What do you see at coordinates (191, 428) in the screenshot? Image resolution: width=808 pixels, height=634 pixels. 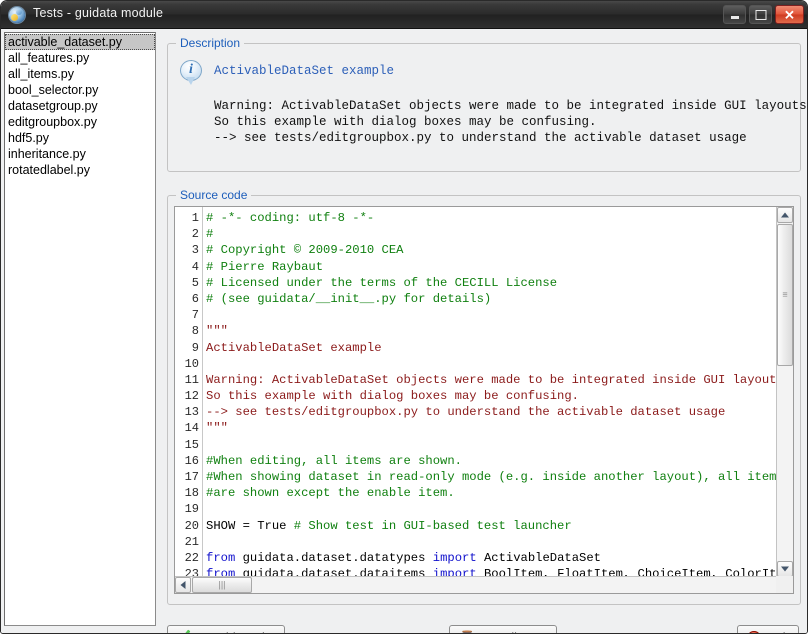 I see `line-number: 14` at bounding box center [191, 428].